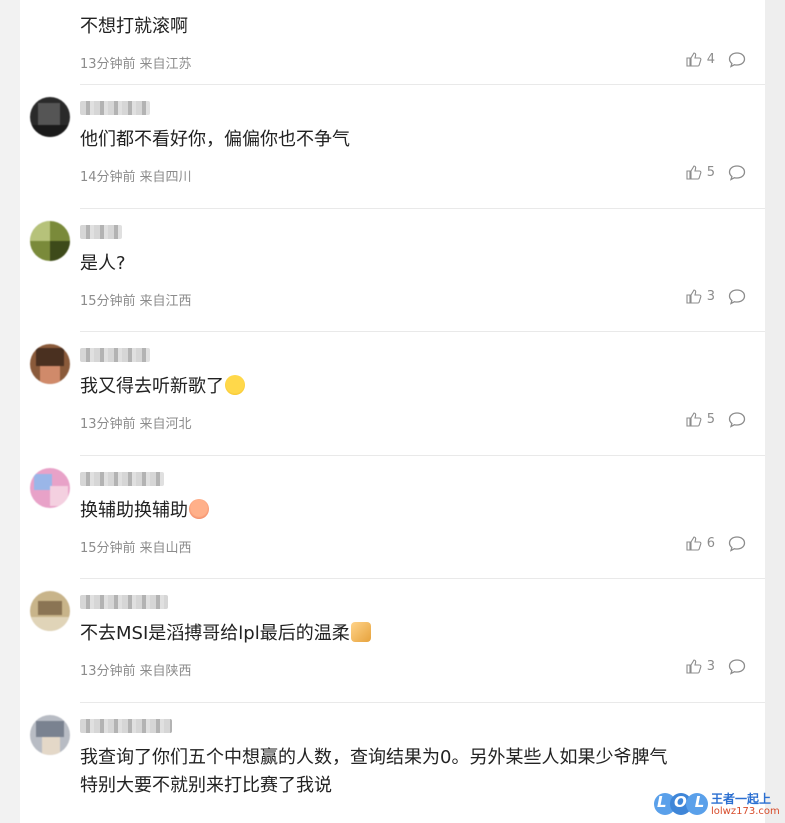  What do you see at coordinates (392, 147) in the screenshot?
I see `comment-item: 他们都不看好你，偏偏你也不争气 14分钟前 来自四川 5` at bounding box center [392, 147].